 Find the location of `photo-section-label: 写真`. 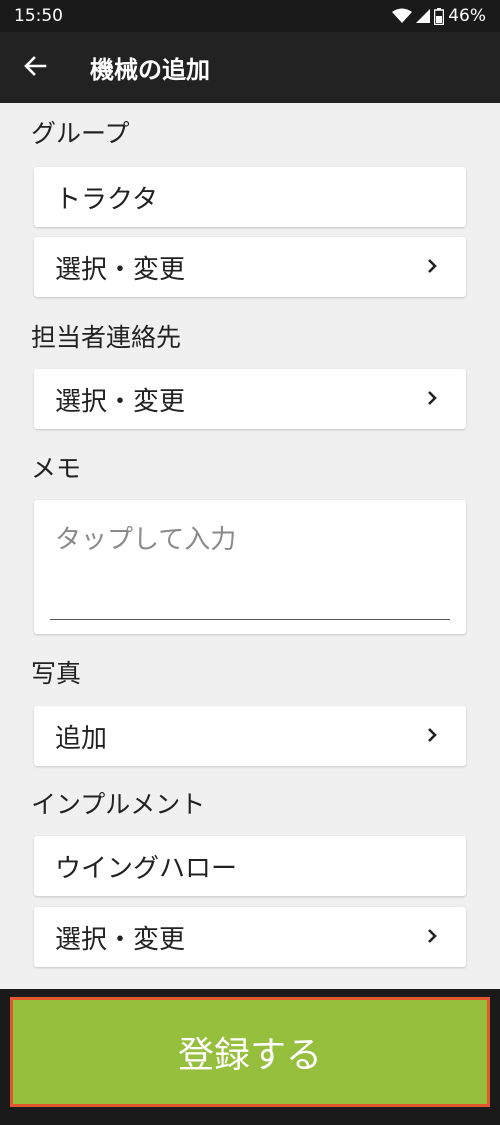

photo-section-label: 写真 is located at coordinates (56, 673).